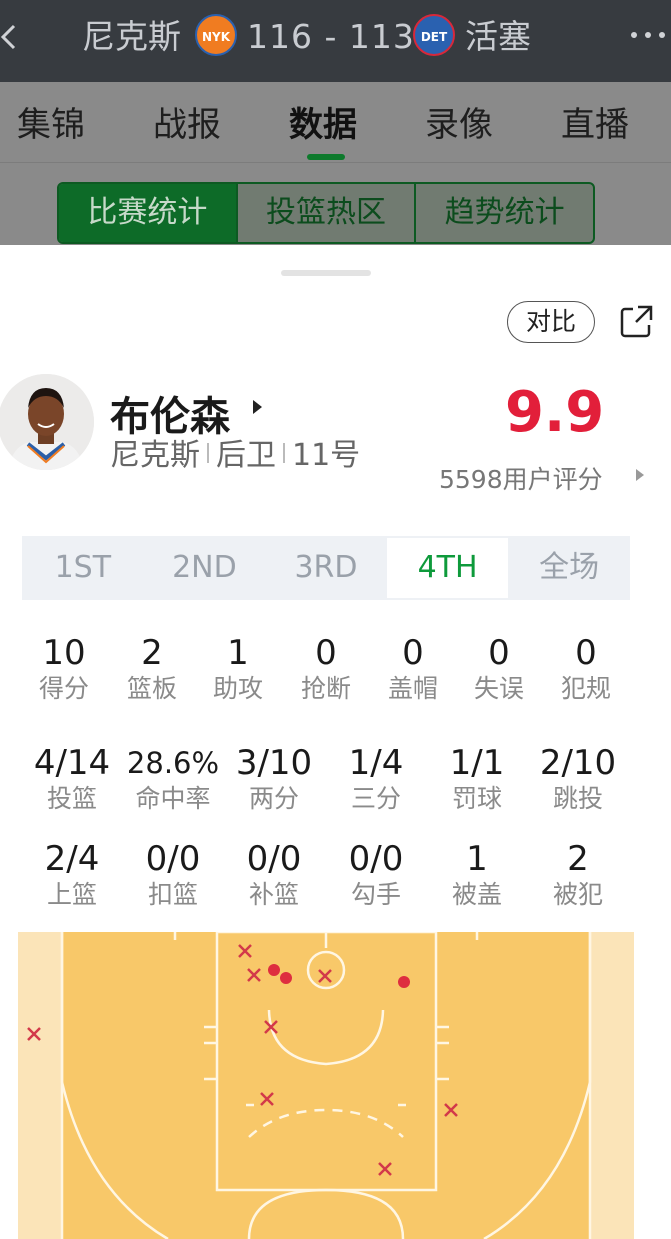  Describe the element at coordinates (459, 121) in the screenshot. I see `tab-replay: 录像` at that location.